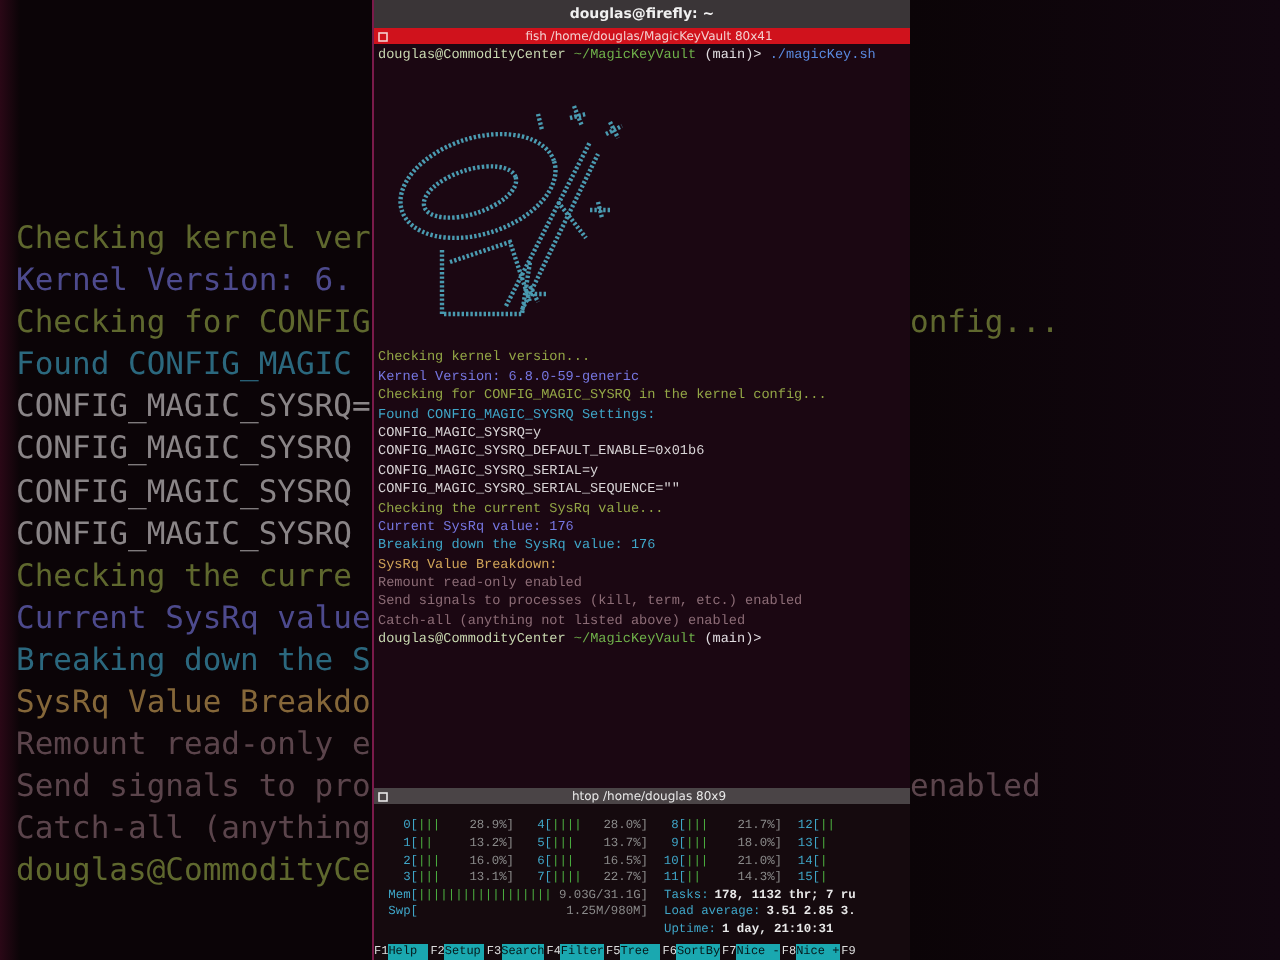 This screenshot has width=1280, height=960. What do you see at coordinates (193, 744) in the screenshot?
I see `blurred-background-text: Remount read-only e` at bounding box center [193, 744].